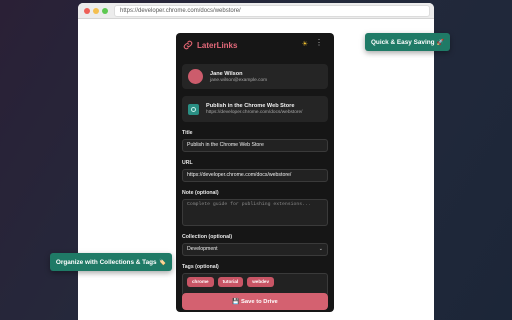 The height and width of the screenshot is (320, 512). I want to click on title-label: Title, so click(187, 133).